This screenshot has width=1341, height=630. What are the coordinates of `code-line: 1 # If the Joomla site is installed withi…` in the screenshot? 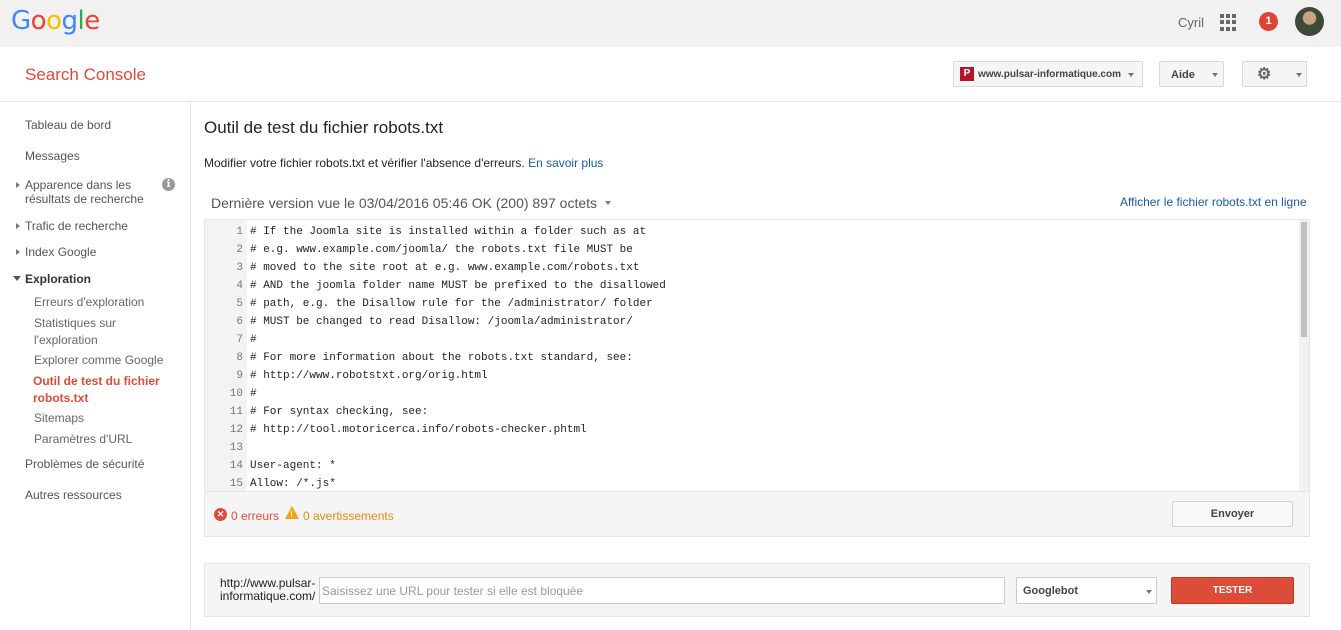 It's located at (752, 232).